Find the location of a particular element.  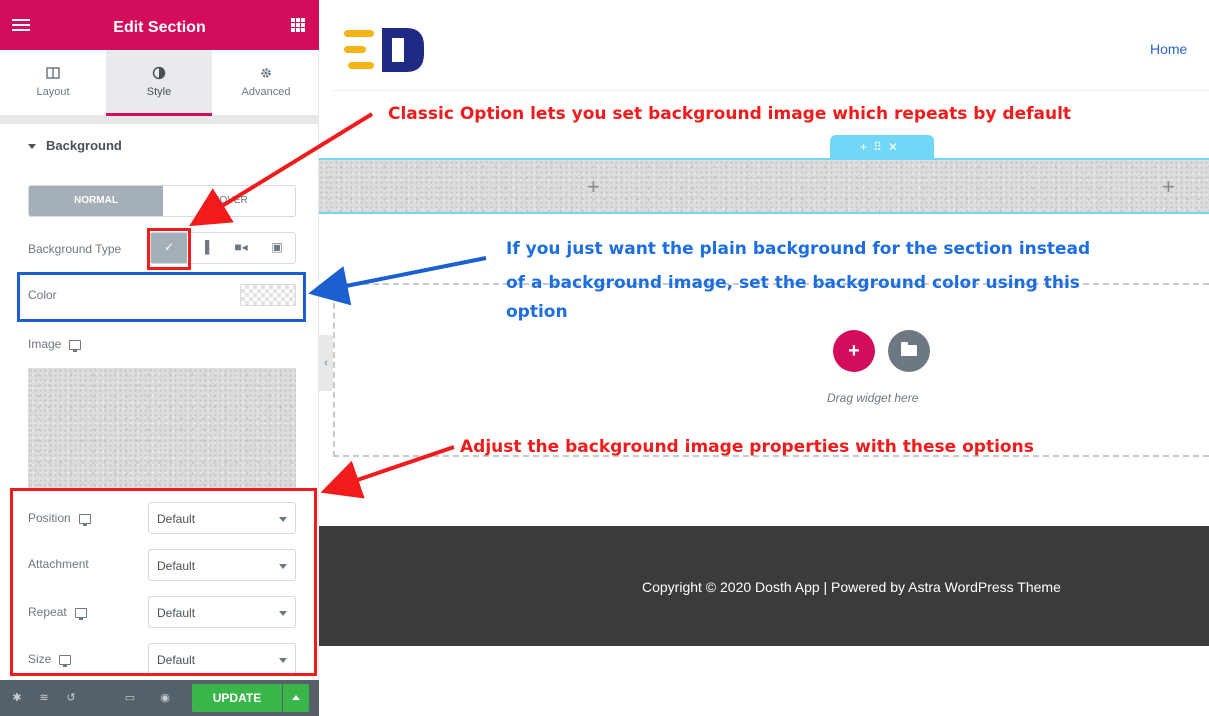

annotation-color-line-3: option is located at coordinates (537, 312).